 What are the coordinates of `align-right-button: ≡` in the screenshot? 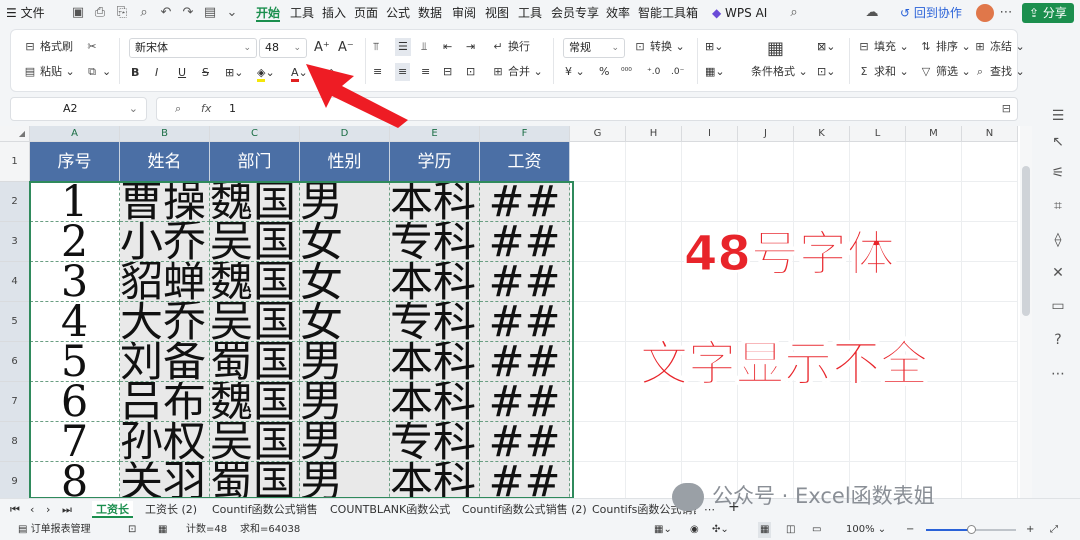 It's located at (425, 72).